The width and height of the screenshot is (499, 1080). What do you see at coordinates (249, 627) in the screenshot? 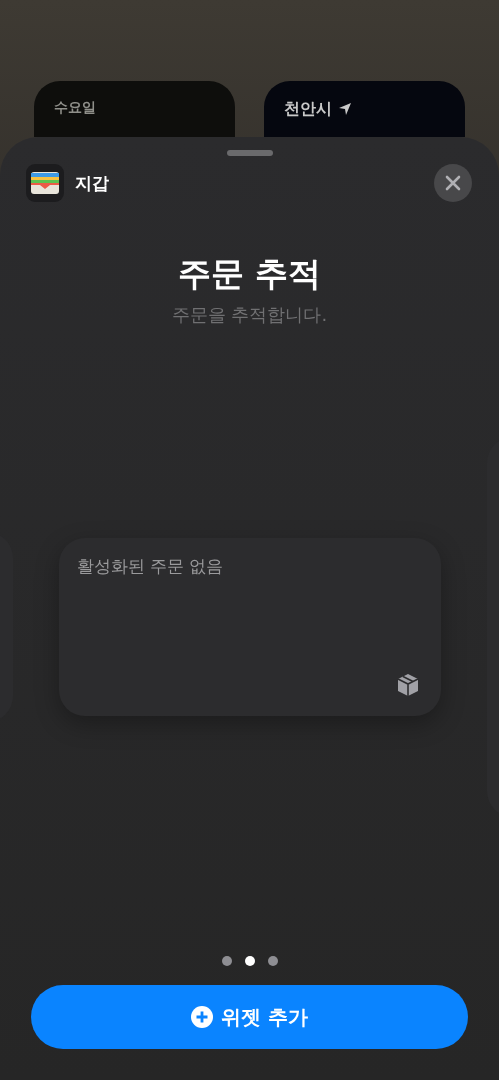
I see `widget-preview-card: 활성화된 주문 없음` at bounding box center [249, 627].